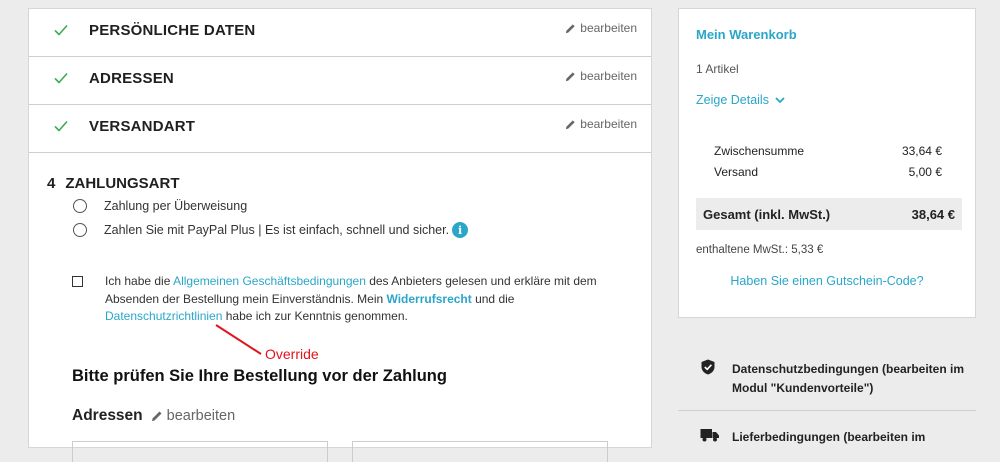 The height and width of the screenshot is (462, 1000). Describe the element at coordinates (829, 437) in the screenshot. I see `feature-text-content: Lieferbedingungen (bearbeiten im` at that location.